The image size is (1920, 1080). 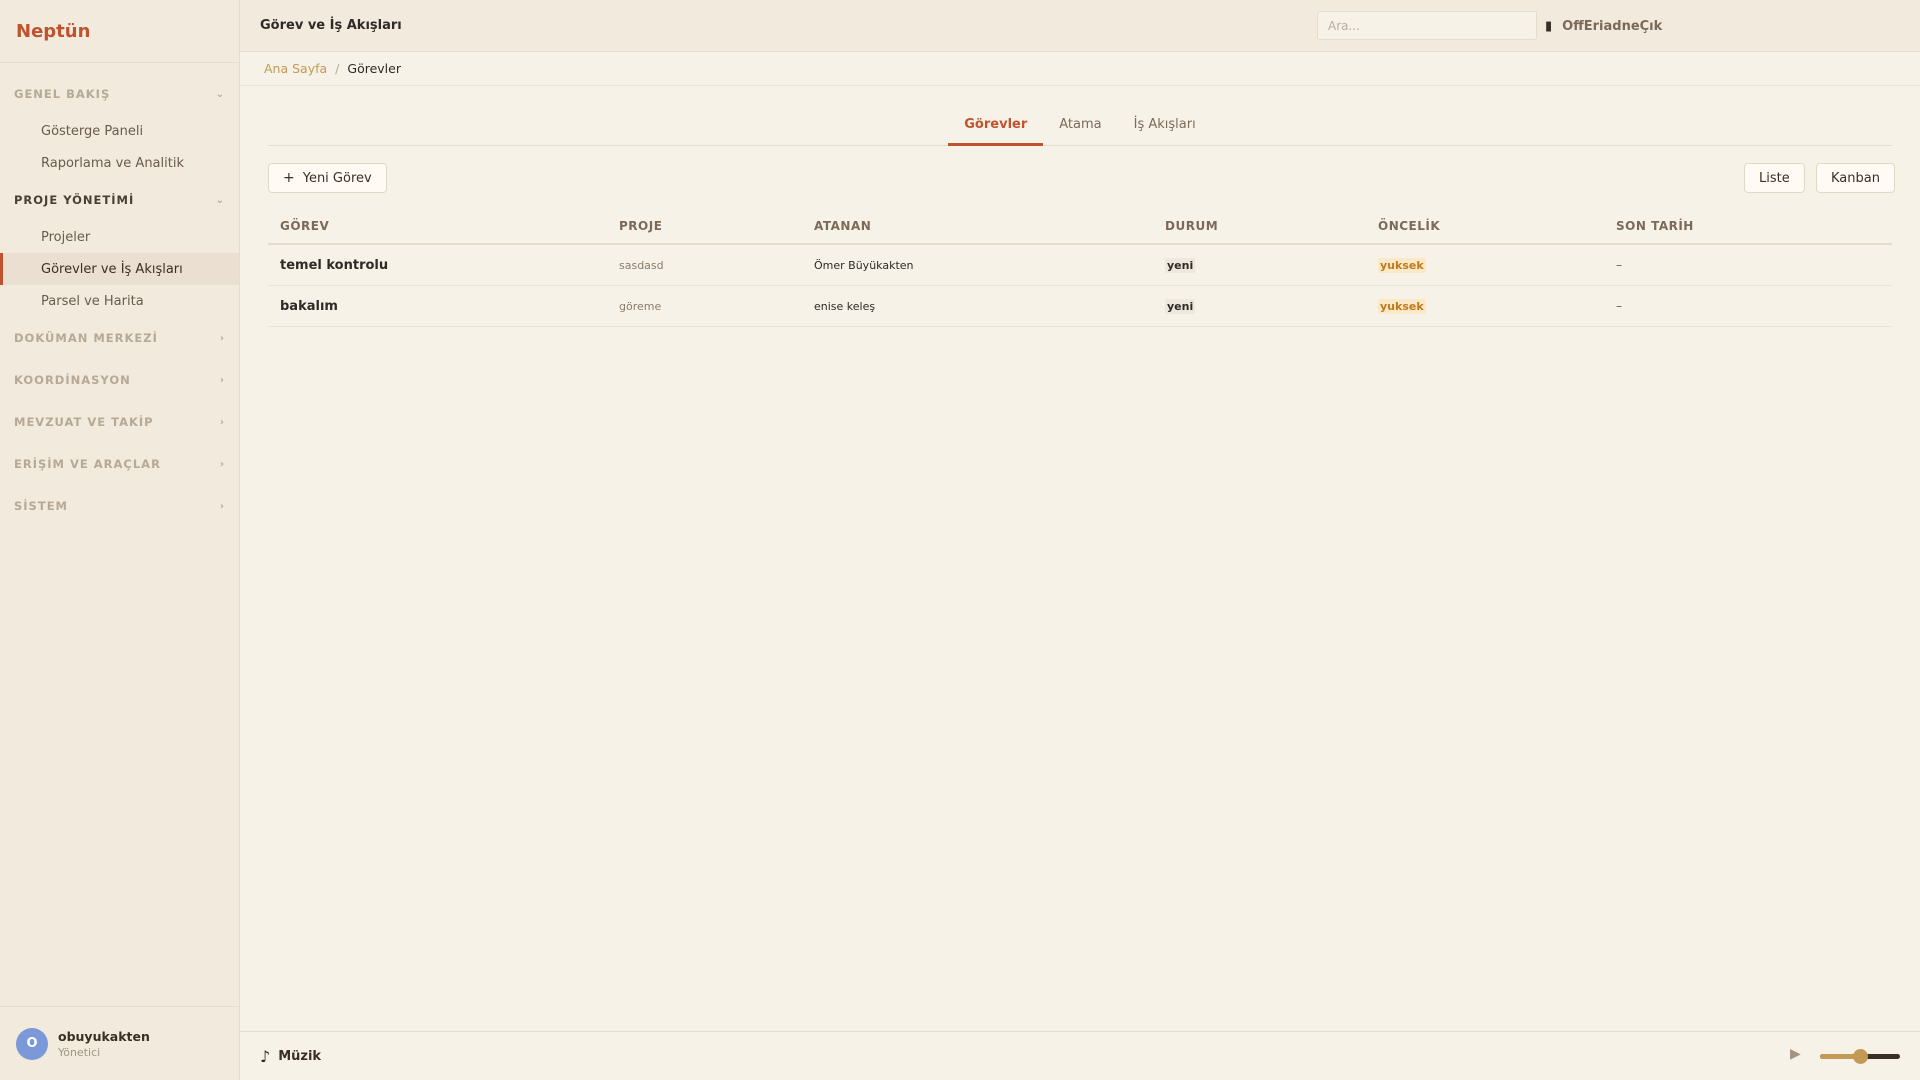 I want to click on column-header-task: GÖREV, so click(x=443, y=226).